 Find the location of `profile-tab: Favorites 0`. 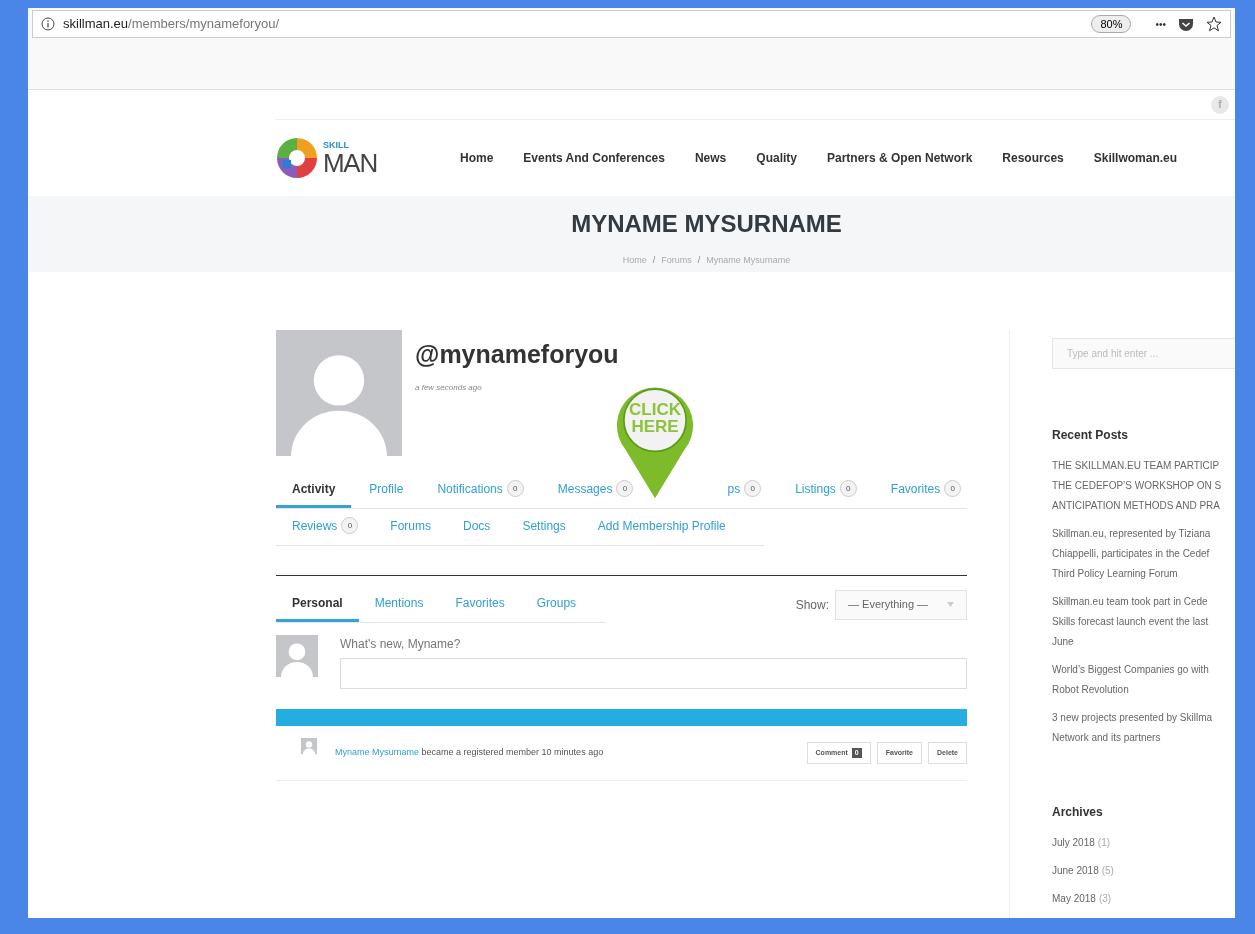

profile-tab: Favorites 0 is located at coordinates (926, 490).